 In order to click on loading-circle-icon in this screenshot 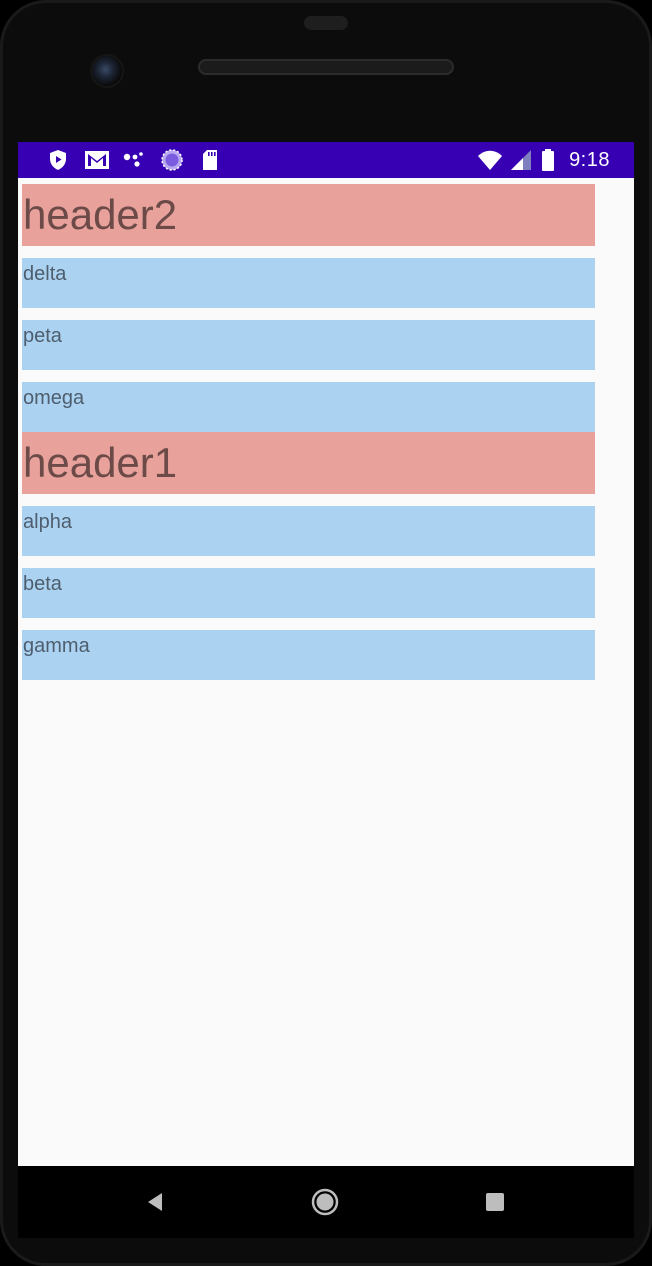, I will do `click(172, 160)`.